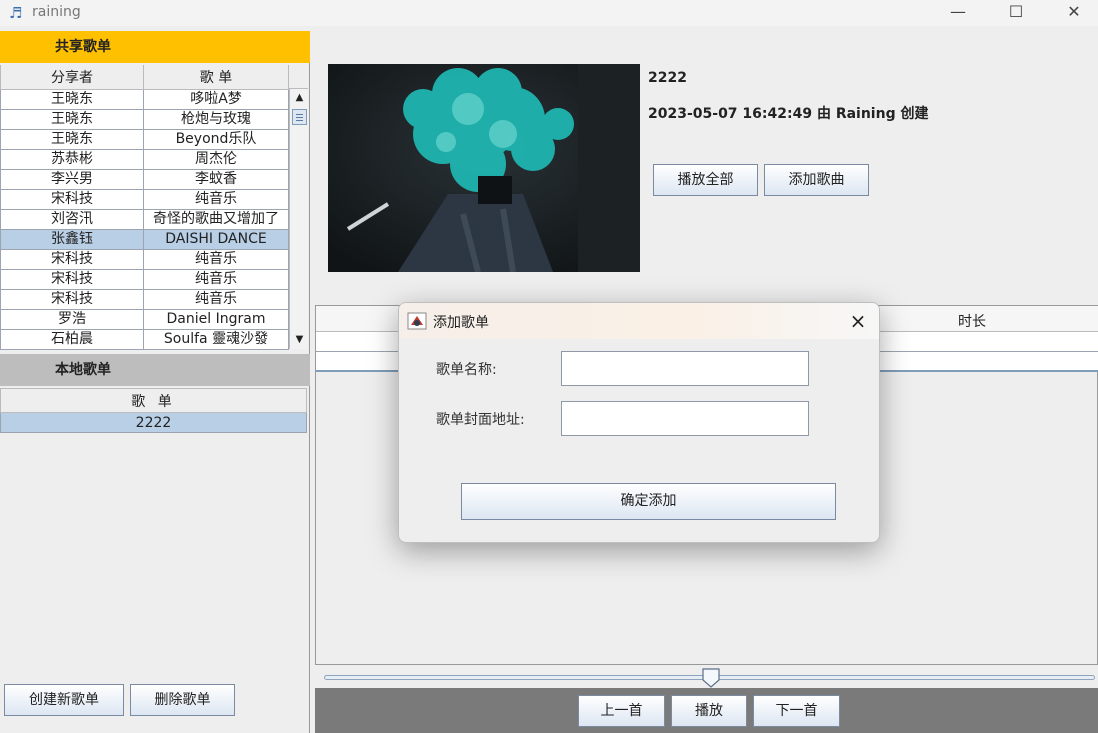 This screenshot has width=1098, height=733. Describe the element at coordinates (466, 370) in the screenshot. I see `playlist-name-label: 歌单名称:` at that location.